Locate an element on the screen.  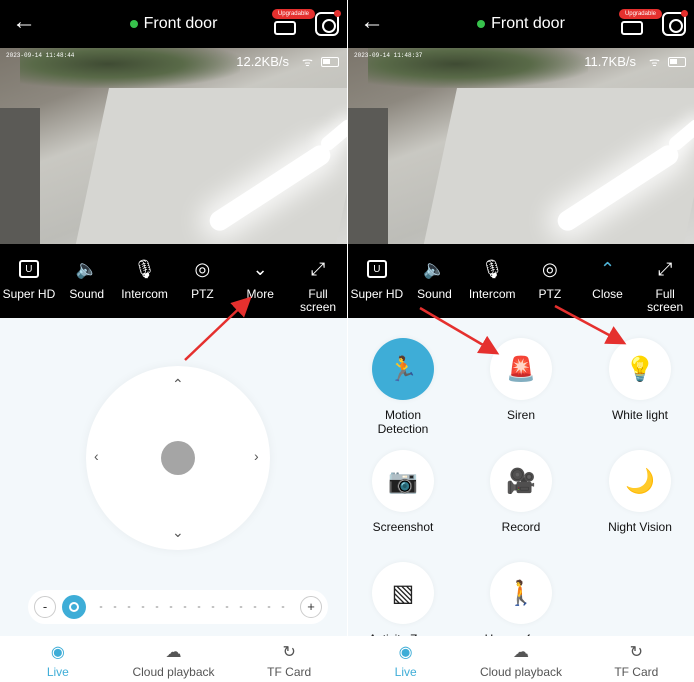
camera-icon: 📷 is located at coordinates (403, 481).